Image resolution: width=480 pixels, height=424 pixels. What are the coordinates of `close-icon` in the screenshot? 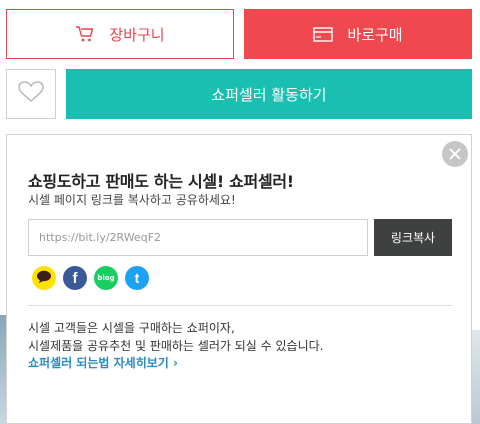 It's located at (455, 154).